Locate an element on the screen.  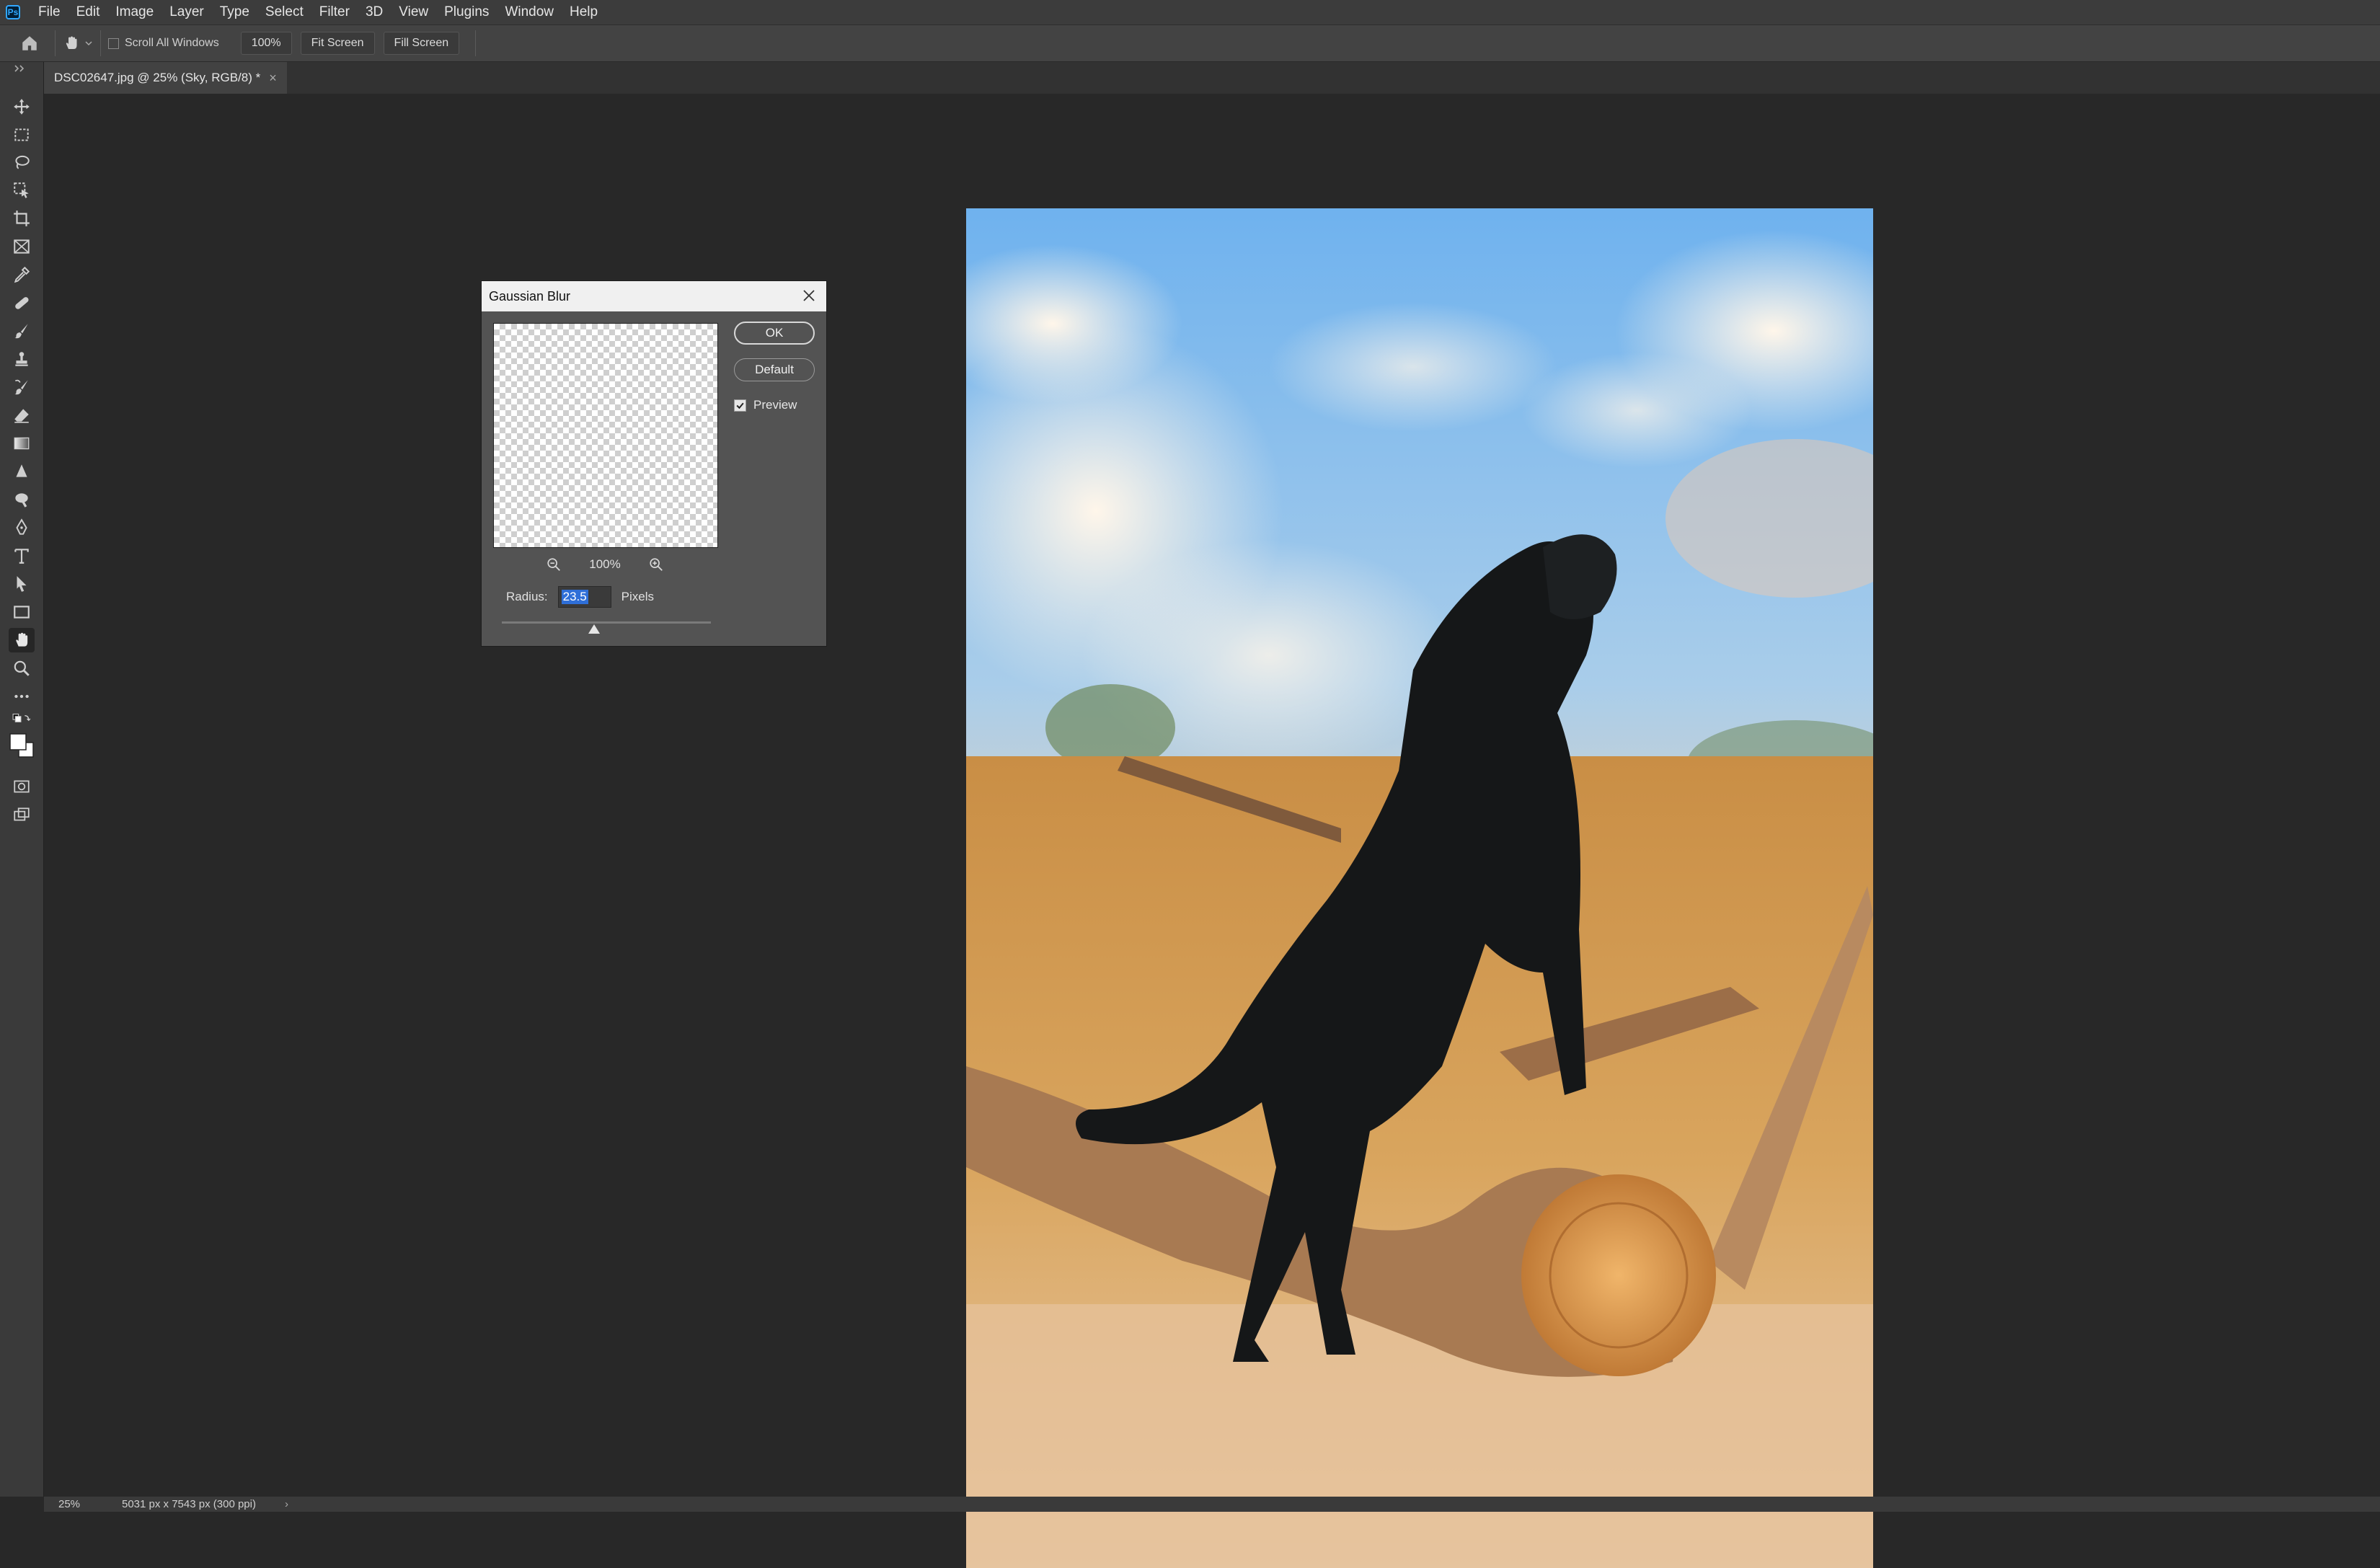
menu-plugins: Plugins is located at coordinates (466, 12).